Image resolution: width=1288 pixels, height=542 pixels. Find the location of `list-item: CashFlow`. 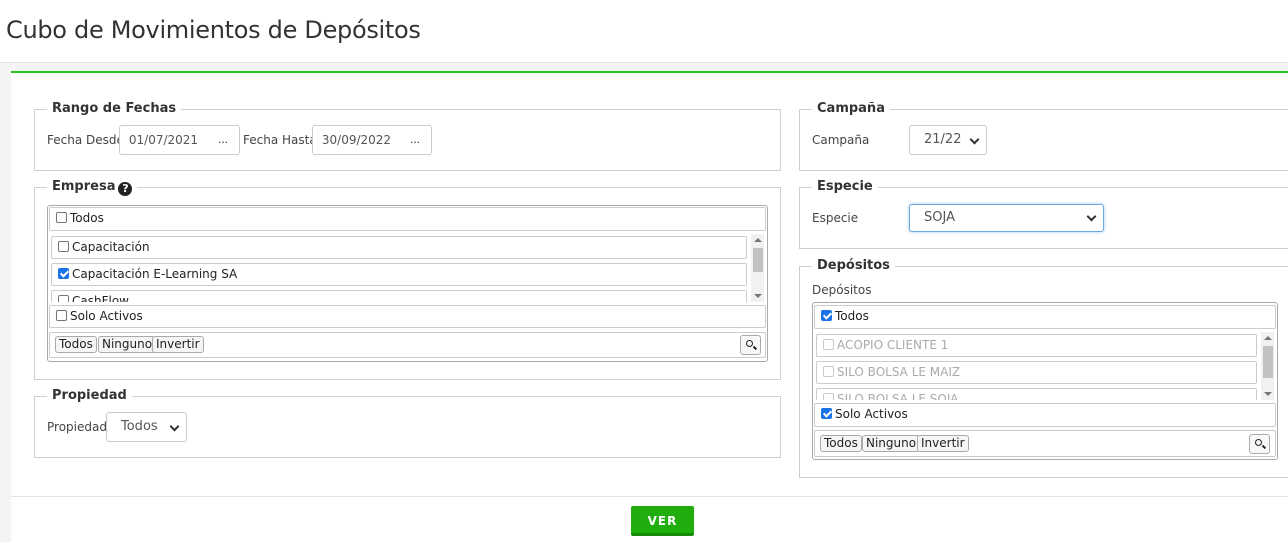

list-item: CashFlow is located at coordinates (399, 296).